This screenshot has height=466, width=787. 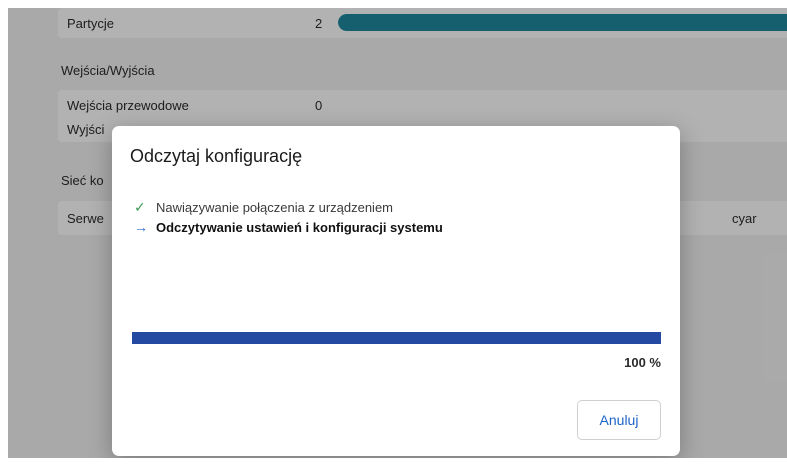 I want to click on checkmark-icon: ✓, so click(x=140, y=207).